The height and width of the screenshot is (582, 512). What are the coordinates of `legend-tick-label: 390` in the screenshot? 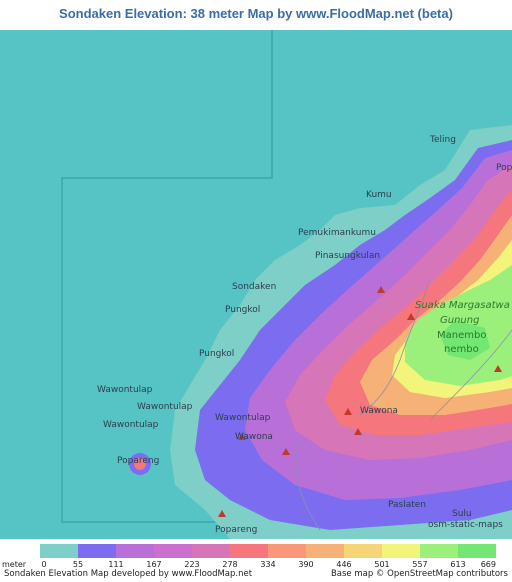 It's located at (306, 564).